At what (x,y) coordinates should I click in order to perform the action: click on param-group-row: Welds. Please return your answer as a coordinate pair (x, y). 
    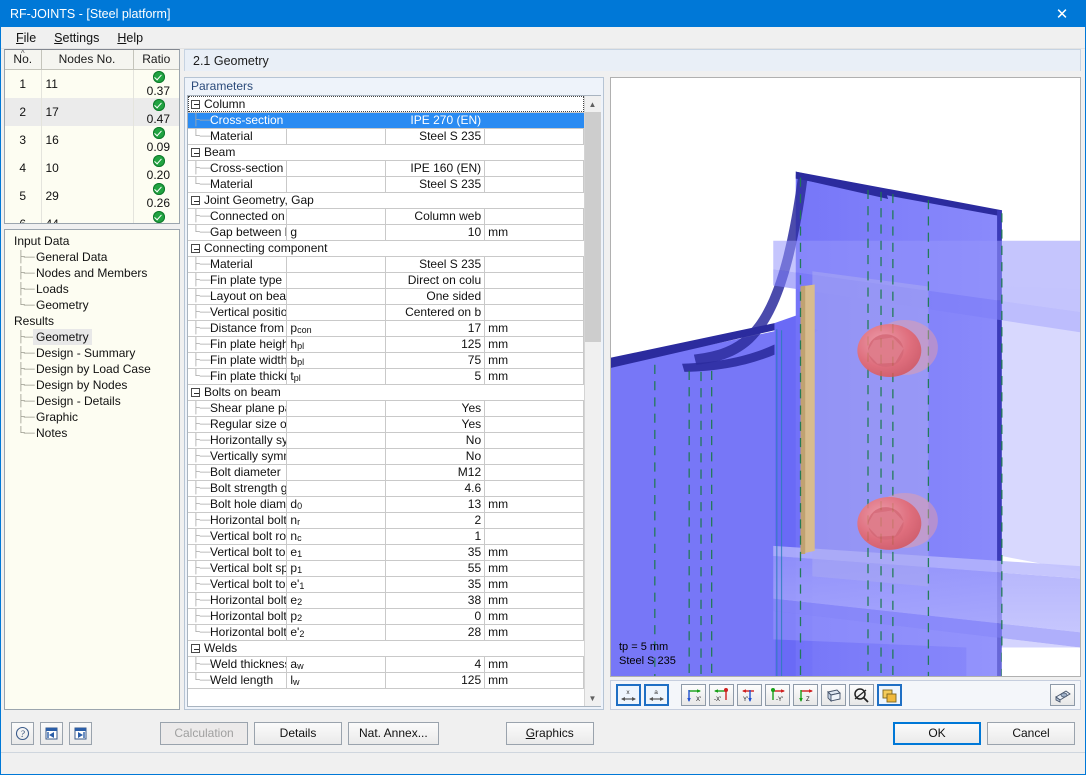
    Looking at the image, I should click on (386, 648).